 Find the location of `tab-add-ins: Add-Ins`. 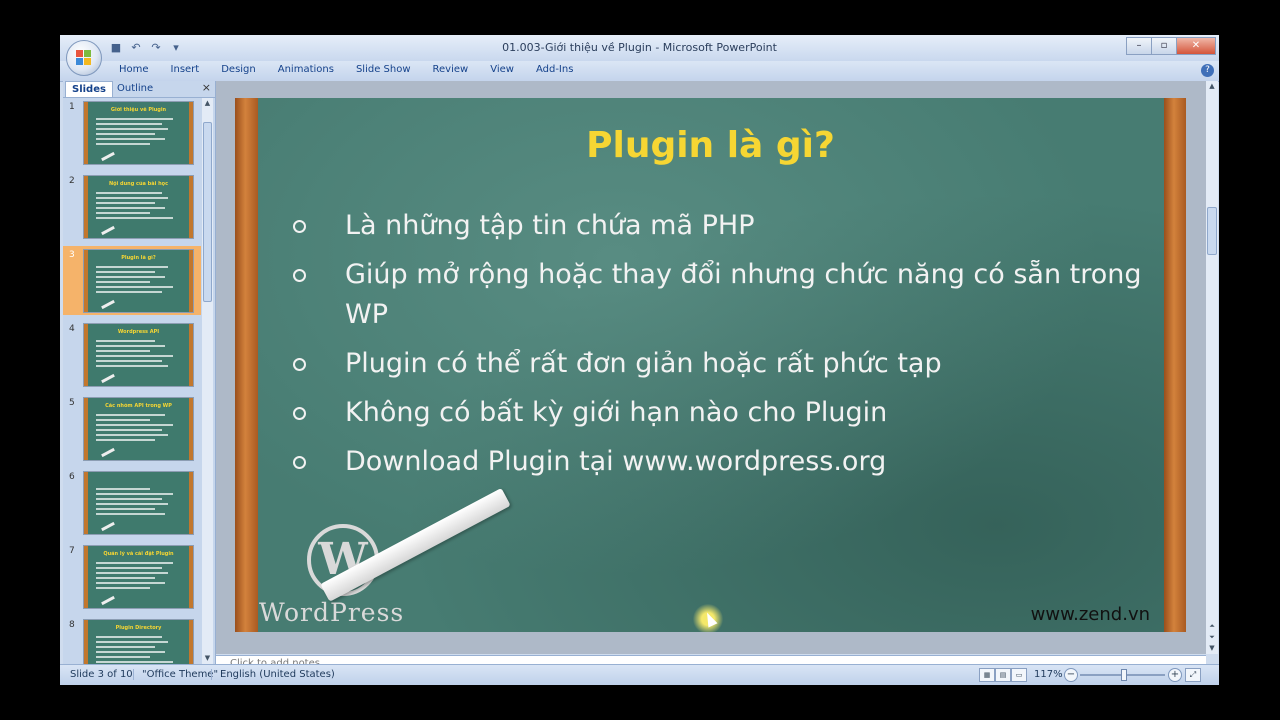

tab-add-ins: Add-Ins is located at coordinates (554, 69).